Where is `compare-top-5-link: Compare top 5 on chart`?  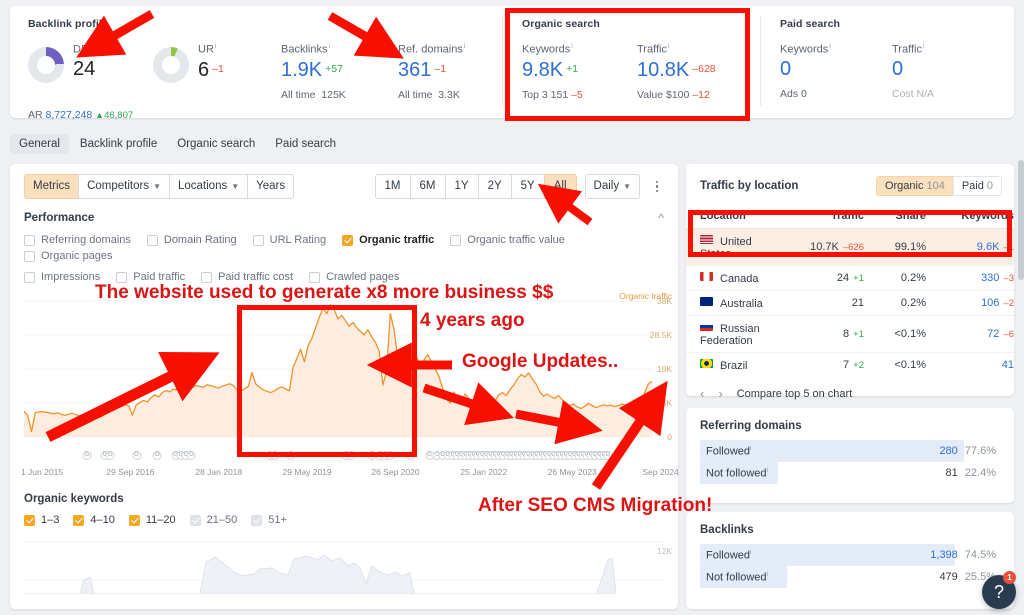 compare-top-5-link: Compare top 5 on chart is located at coordinates (795, 394).